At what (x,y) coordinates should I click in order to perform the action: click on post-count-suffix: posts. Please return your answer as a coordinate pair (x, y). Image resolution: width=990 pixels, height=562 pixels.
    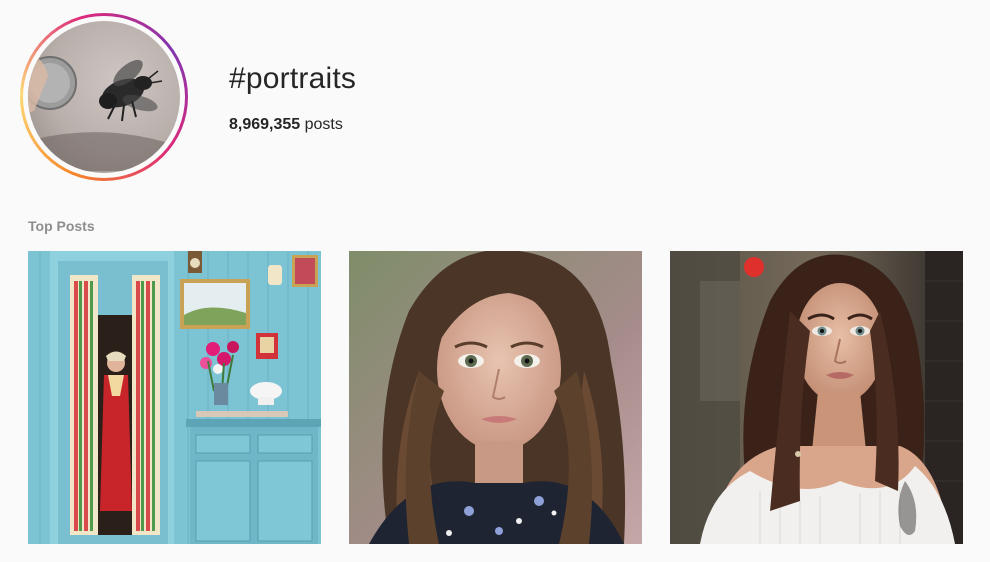
    Looking at the image, I should click on (321, 124).